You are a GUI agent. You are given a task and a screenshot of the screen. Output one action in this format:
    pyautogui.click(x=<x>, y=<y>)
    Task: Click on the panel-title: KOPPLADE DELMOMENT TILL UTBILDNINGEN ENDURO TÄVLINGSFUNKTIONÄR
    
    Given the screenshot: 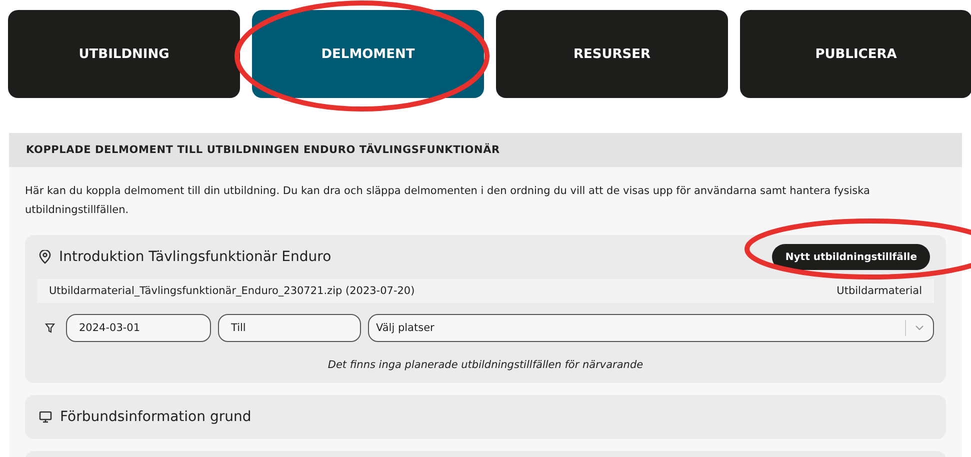 What is the action you would take?
    pyautogui.click(x=485, y=150)
    